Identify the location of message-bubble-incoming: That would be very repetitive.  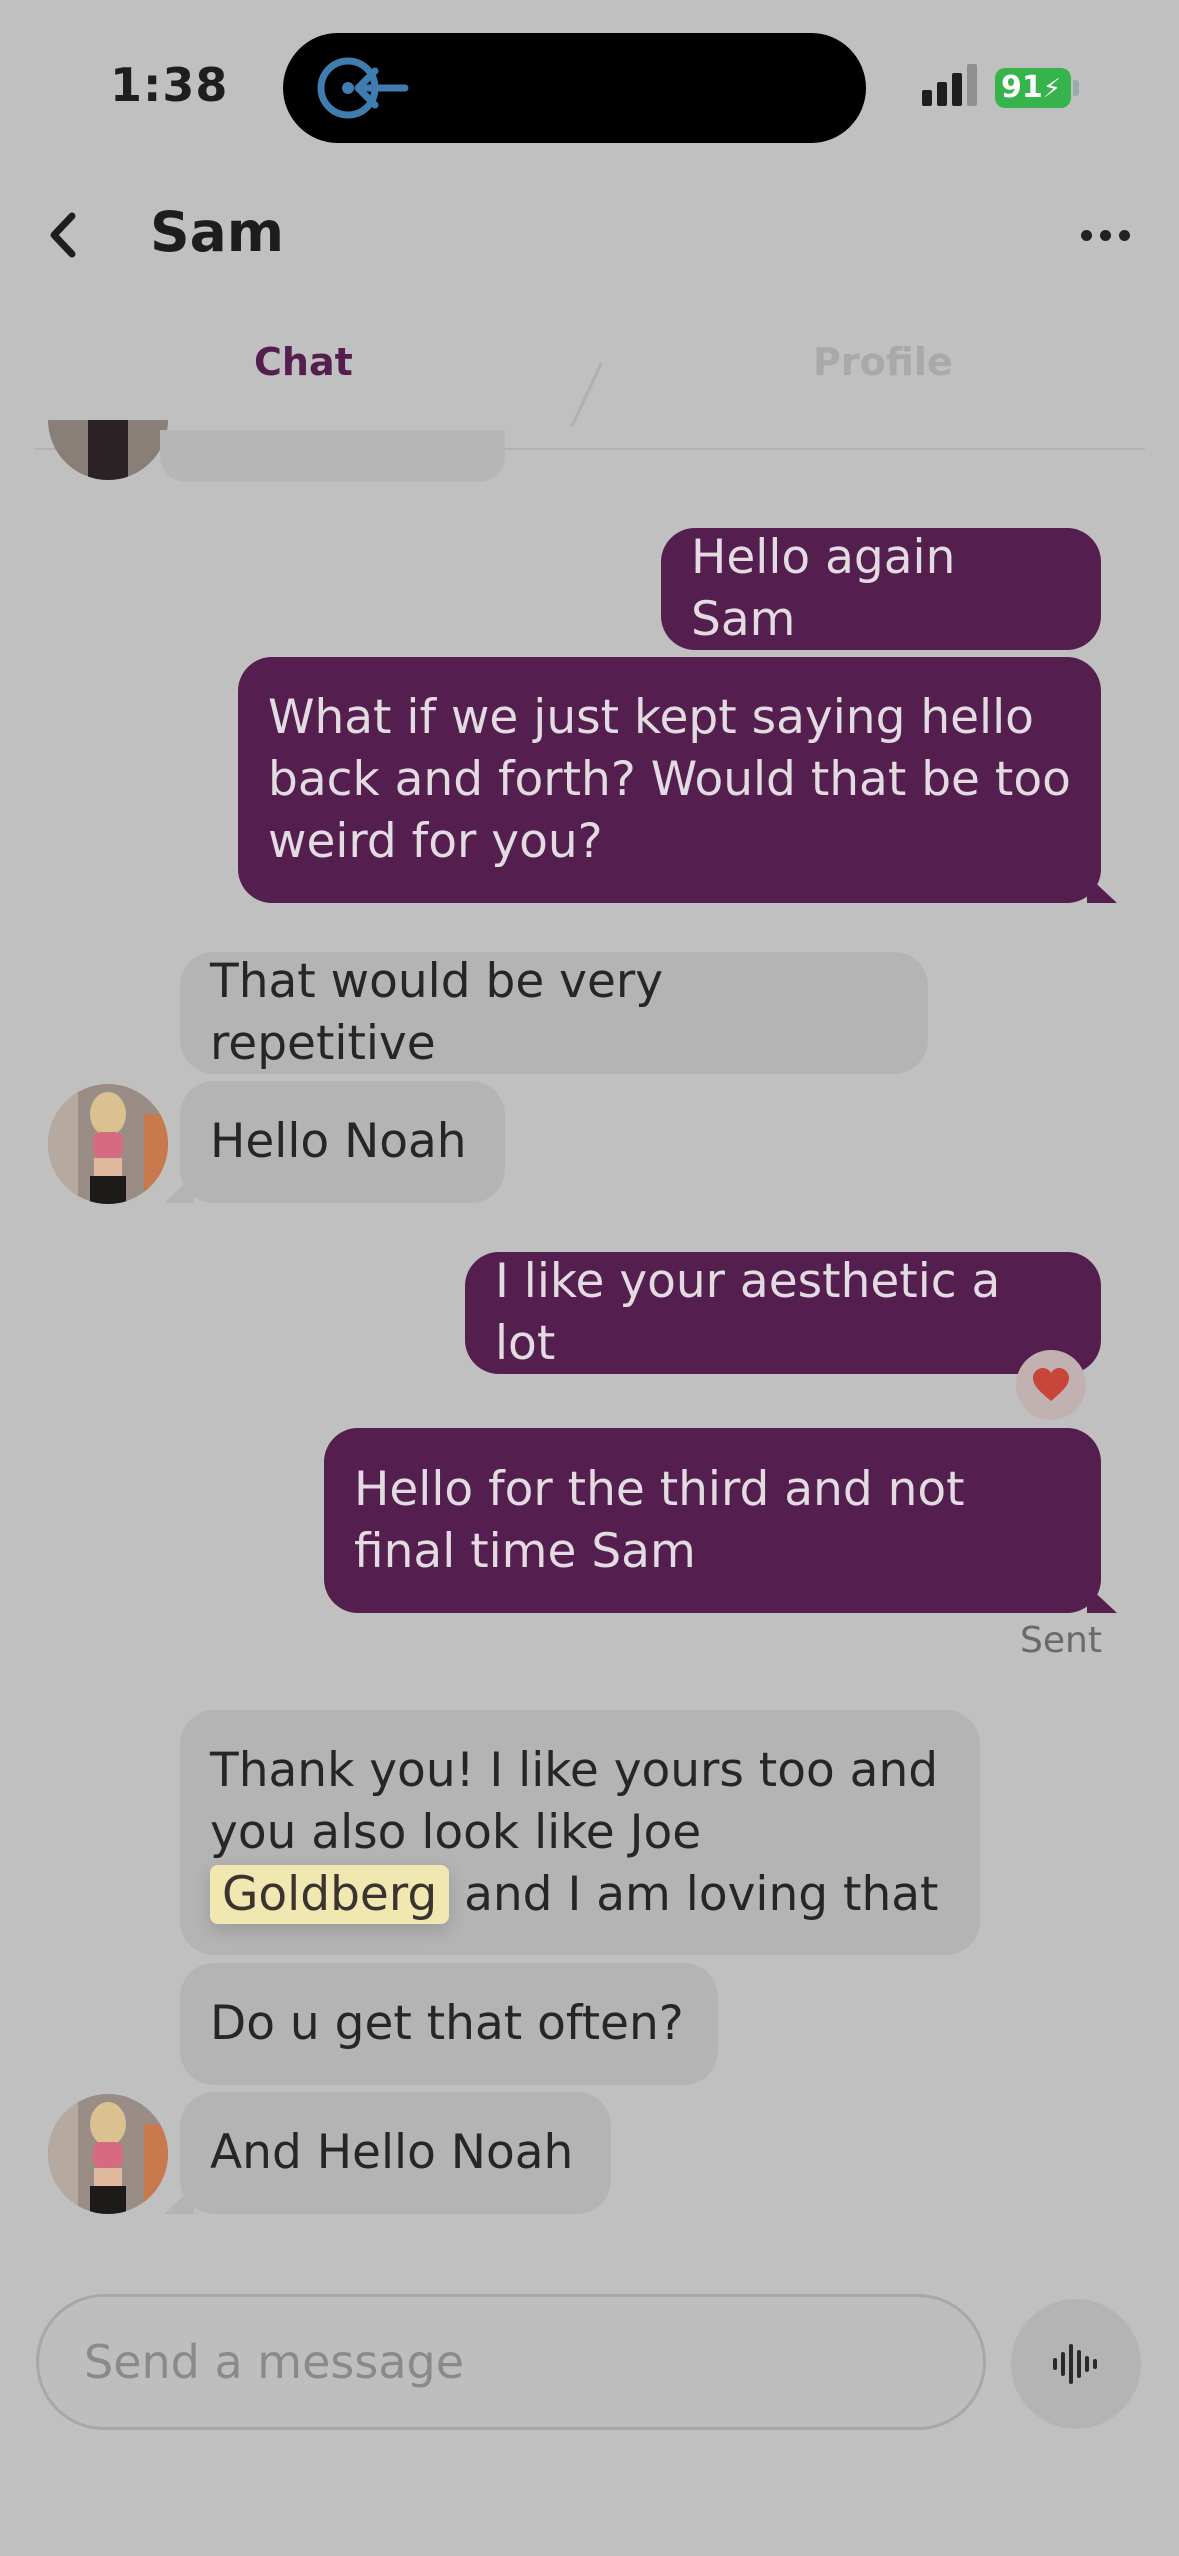
(554, 1013).